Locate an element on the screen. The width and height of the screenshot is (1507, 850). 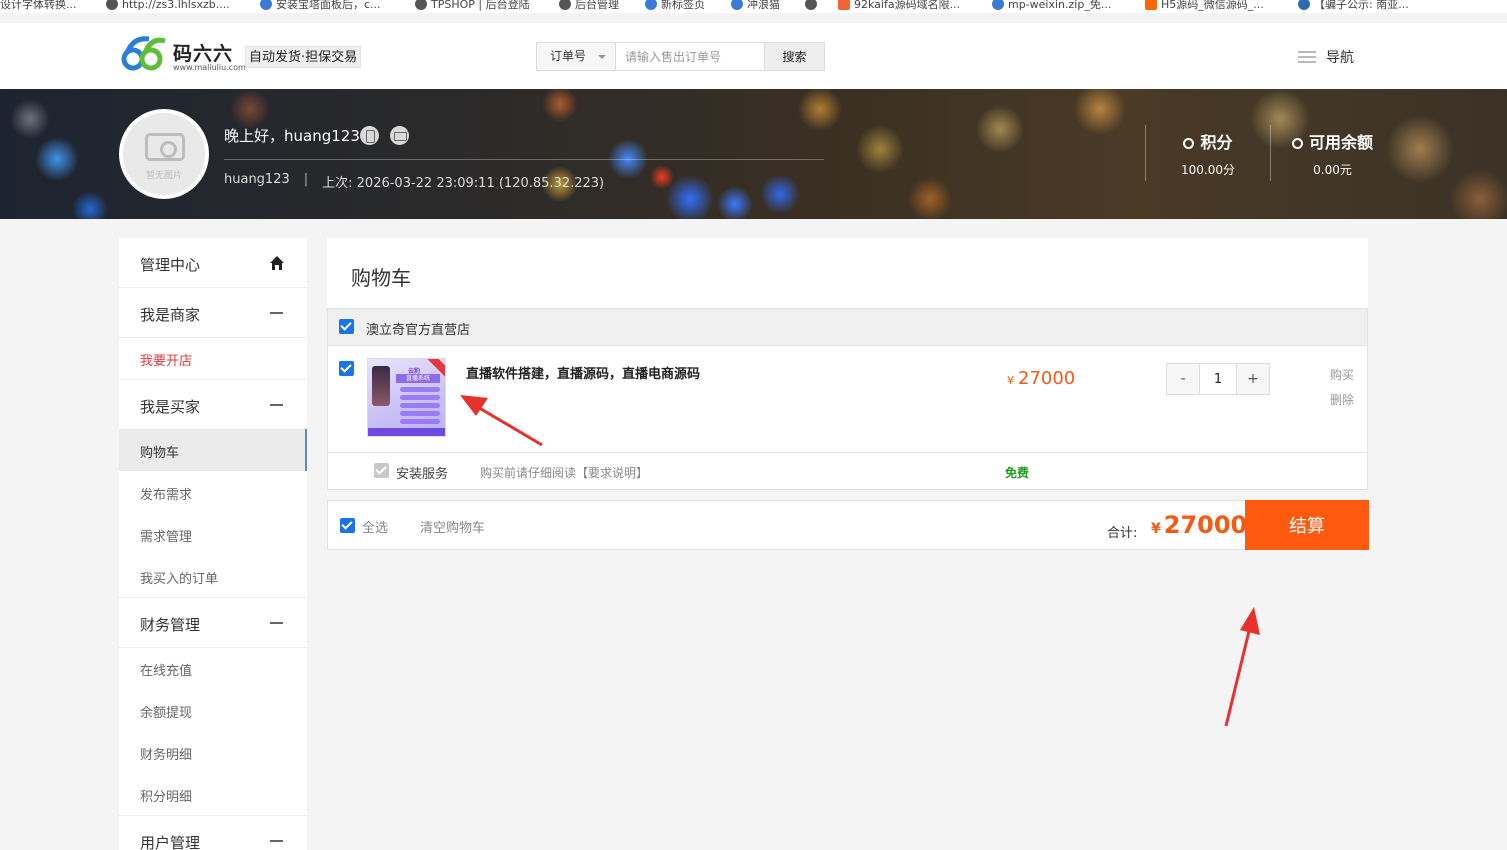
sidebar-heading: 我是商家 is located at coordinates (170, 315).